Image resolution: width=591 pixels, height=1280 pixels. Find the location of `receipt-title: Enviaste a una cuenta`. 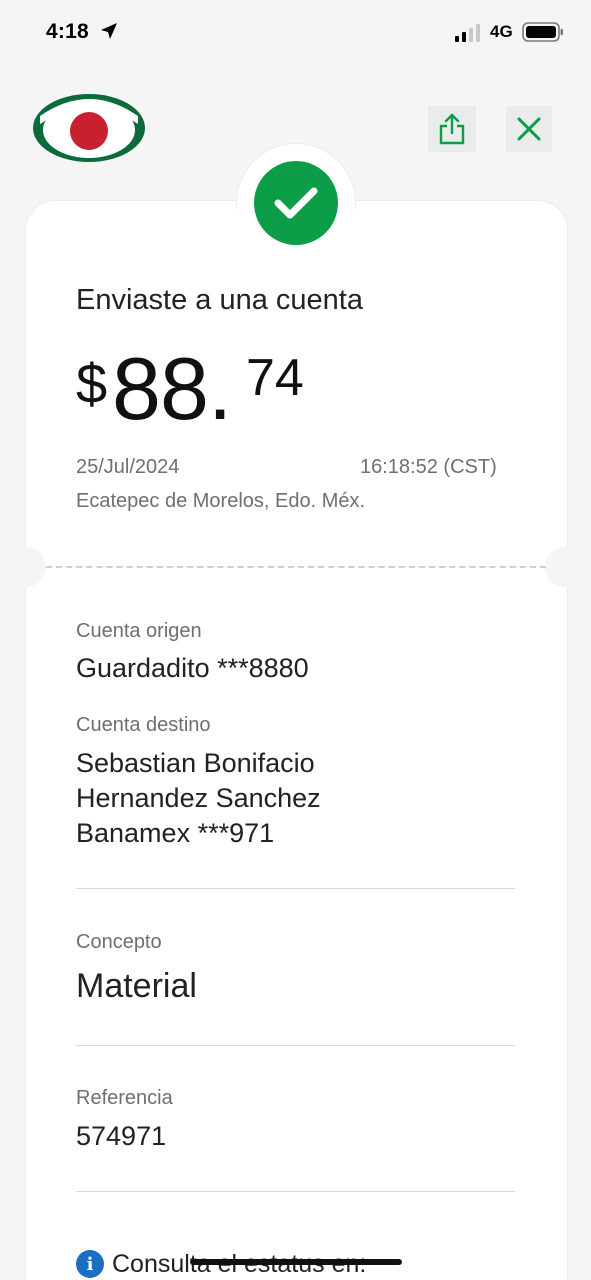

receipt-title: Enviaste a una cuenta is located at coordinates (219, 300).